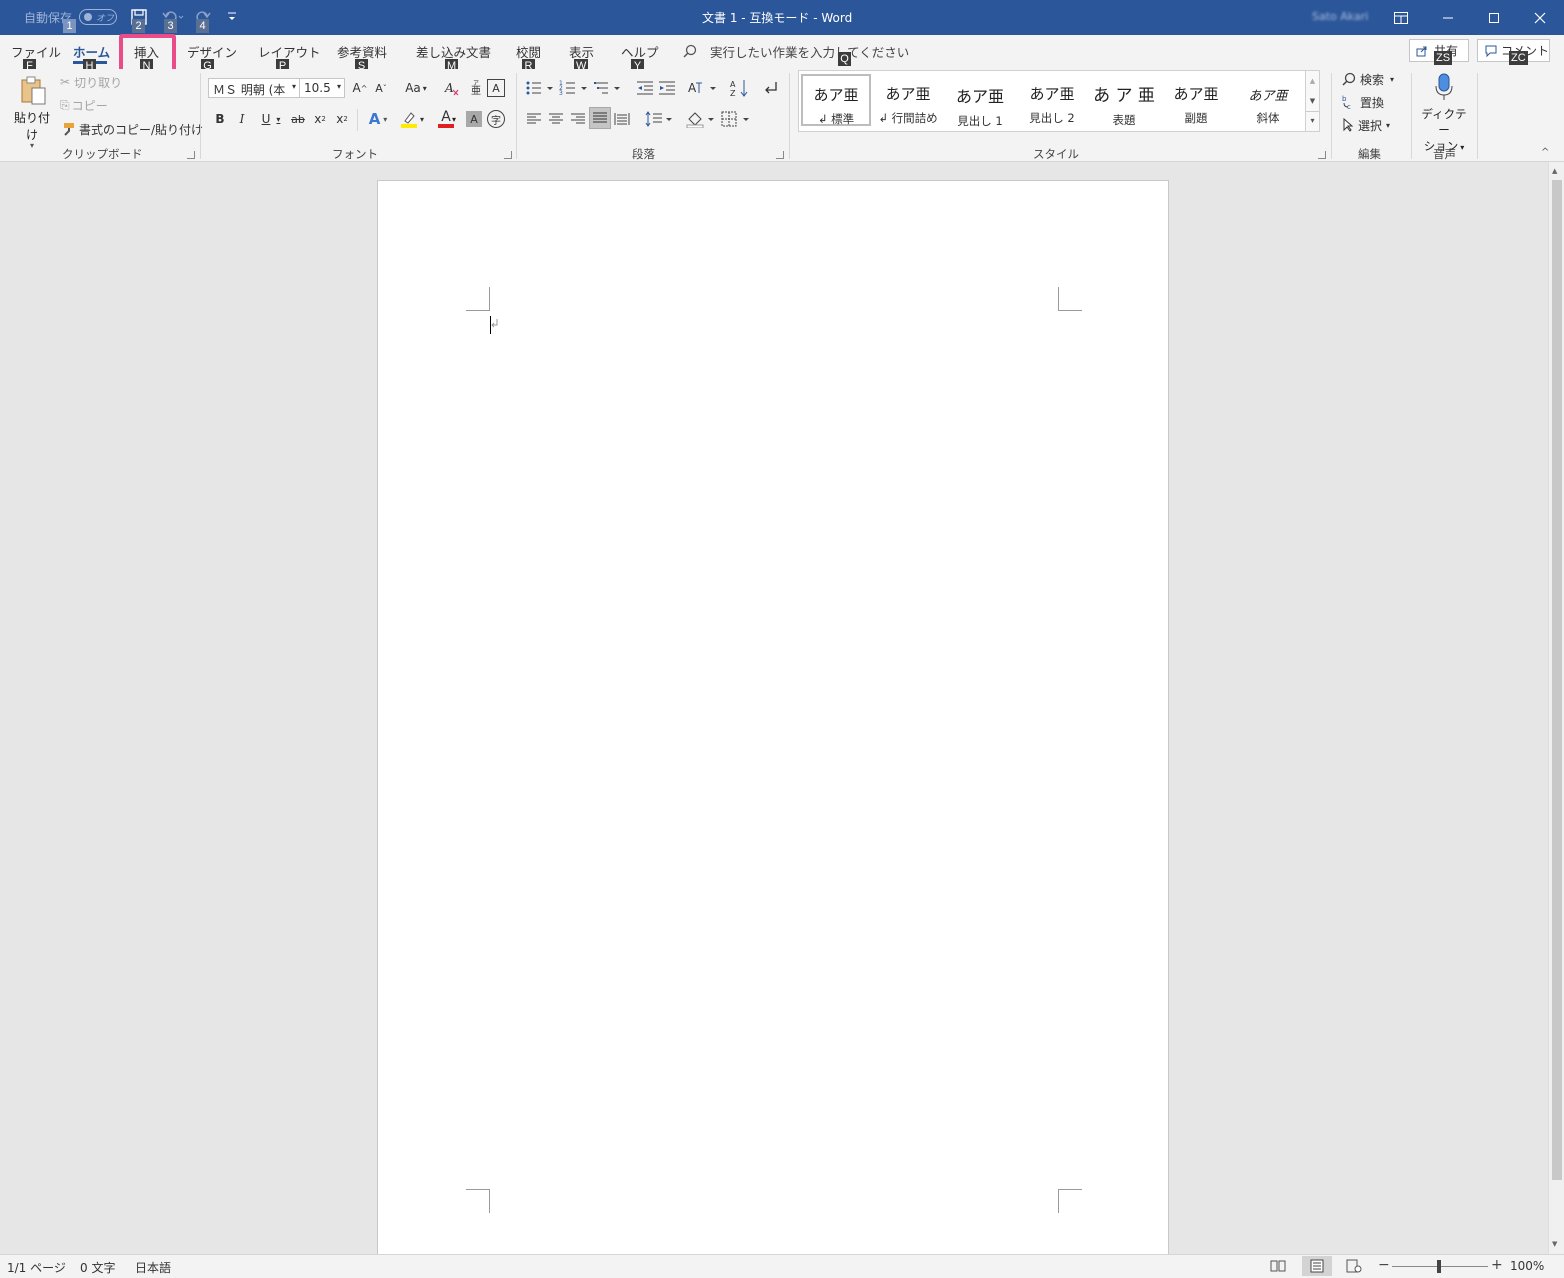 This screenshot has width=1564, height=1278. What do you see at coordinates (780, 155) in the screenshot?
I see `paragraph-dialog-launcher` at bounding box center [780, 155].